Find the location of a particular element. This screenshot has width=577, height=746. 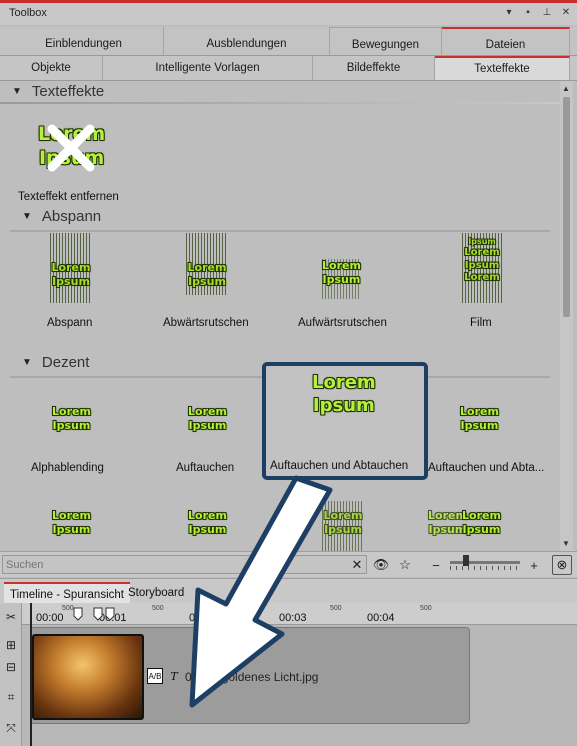

maximize-icon: ▪ is located at coordinates (528, 13).